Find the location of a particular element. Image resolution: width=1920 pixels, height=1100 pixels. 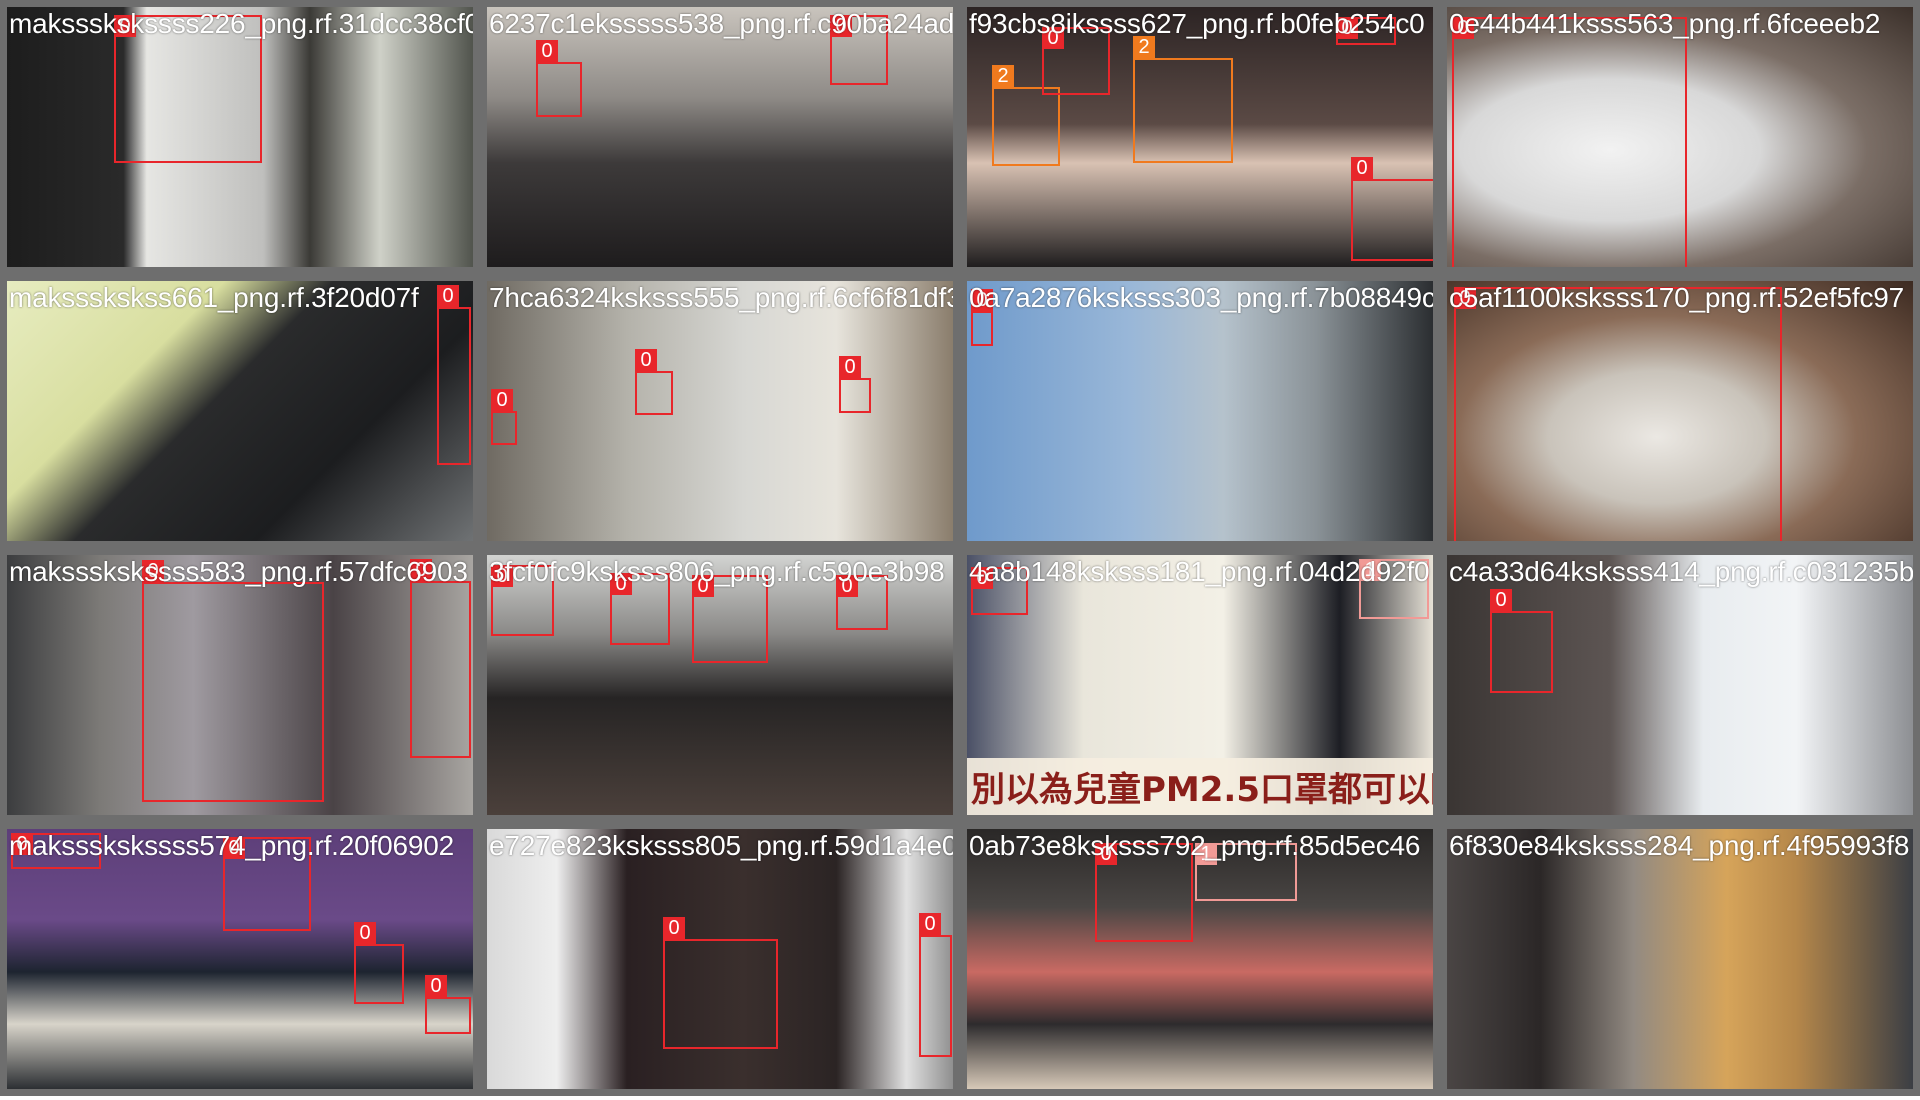

image-tile: 2 0 2 0 0 f93cbs8ikssss627_png.rf.b0feb254c0 is located at coordinates (1200, 137).